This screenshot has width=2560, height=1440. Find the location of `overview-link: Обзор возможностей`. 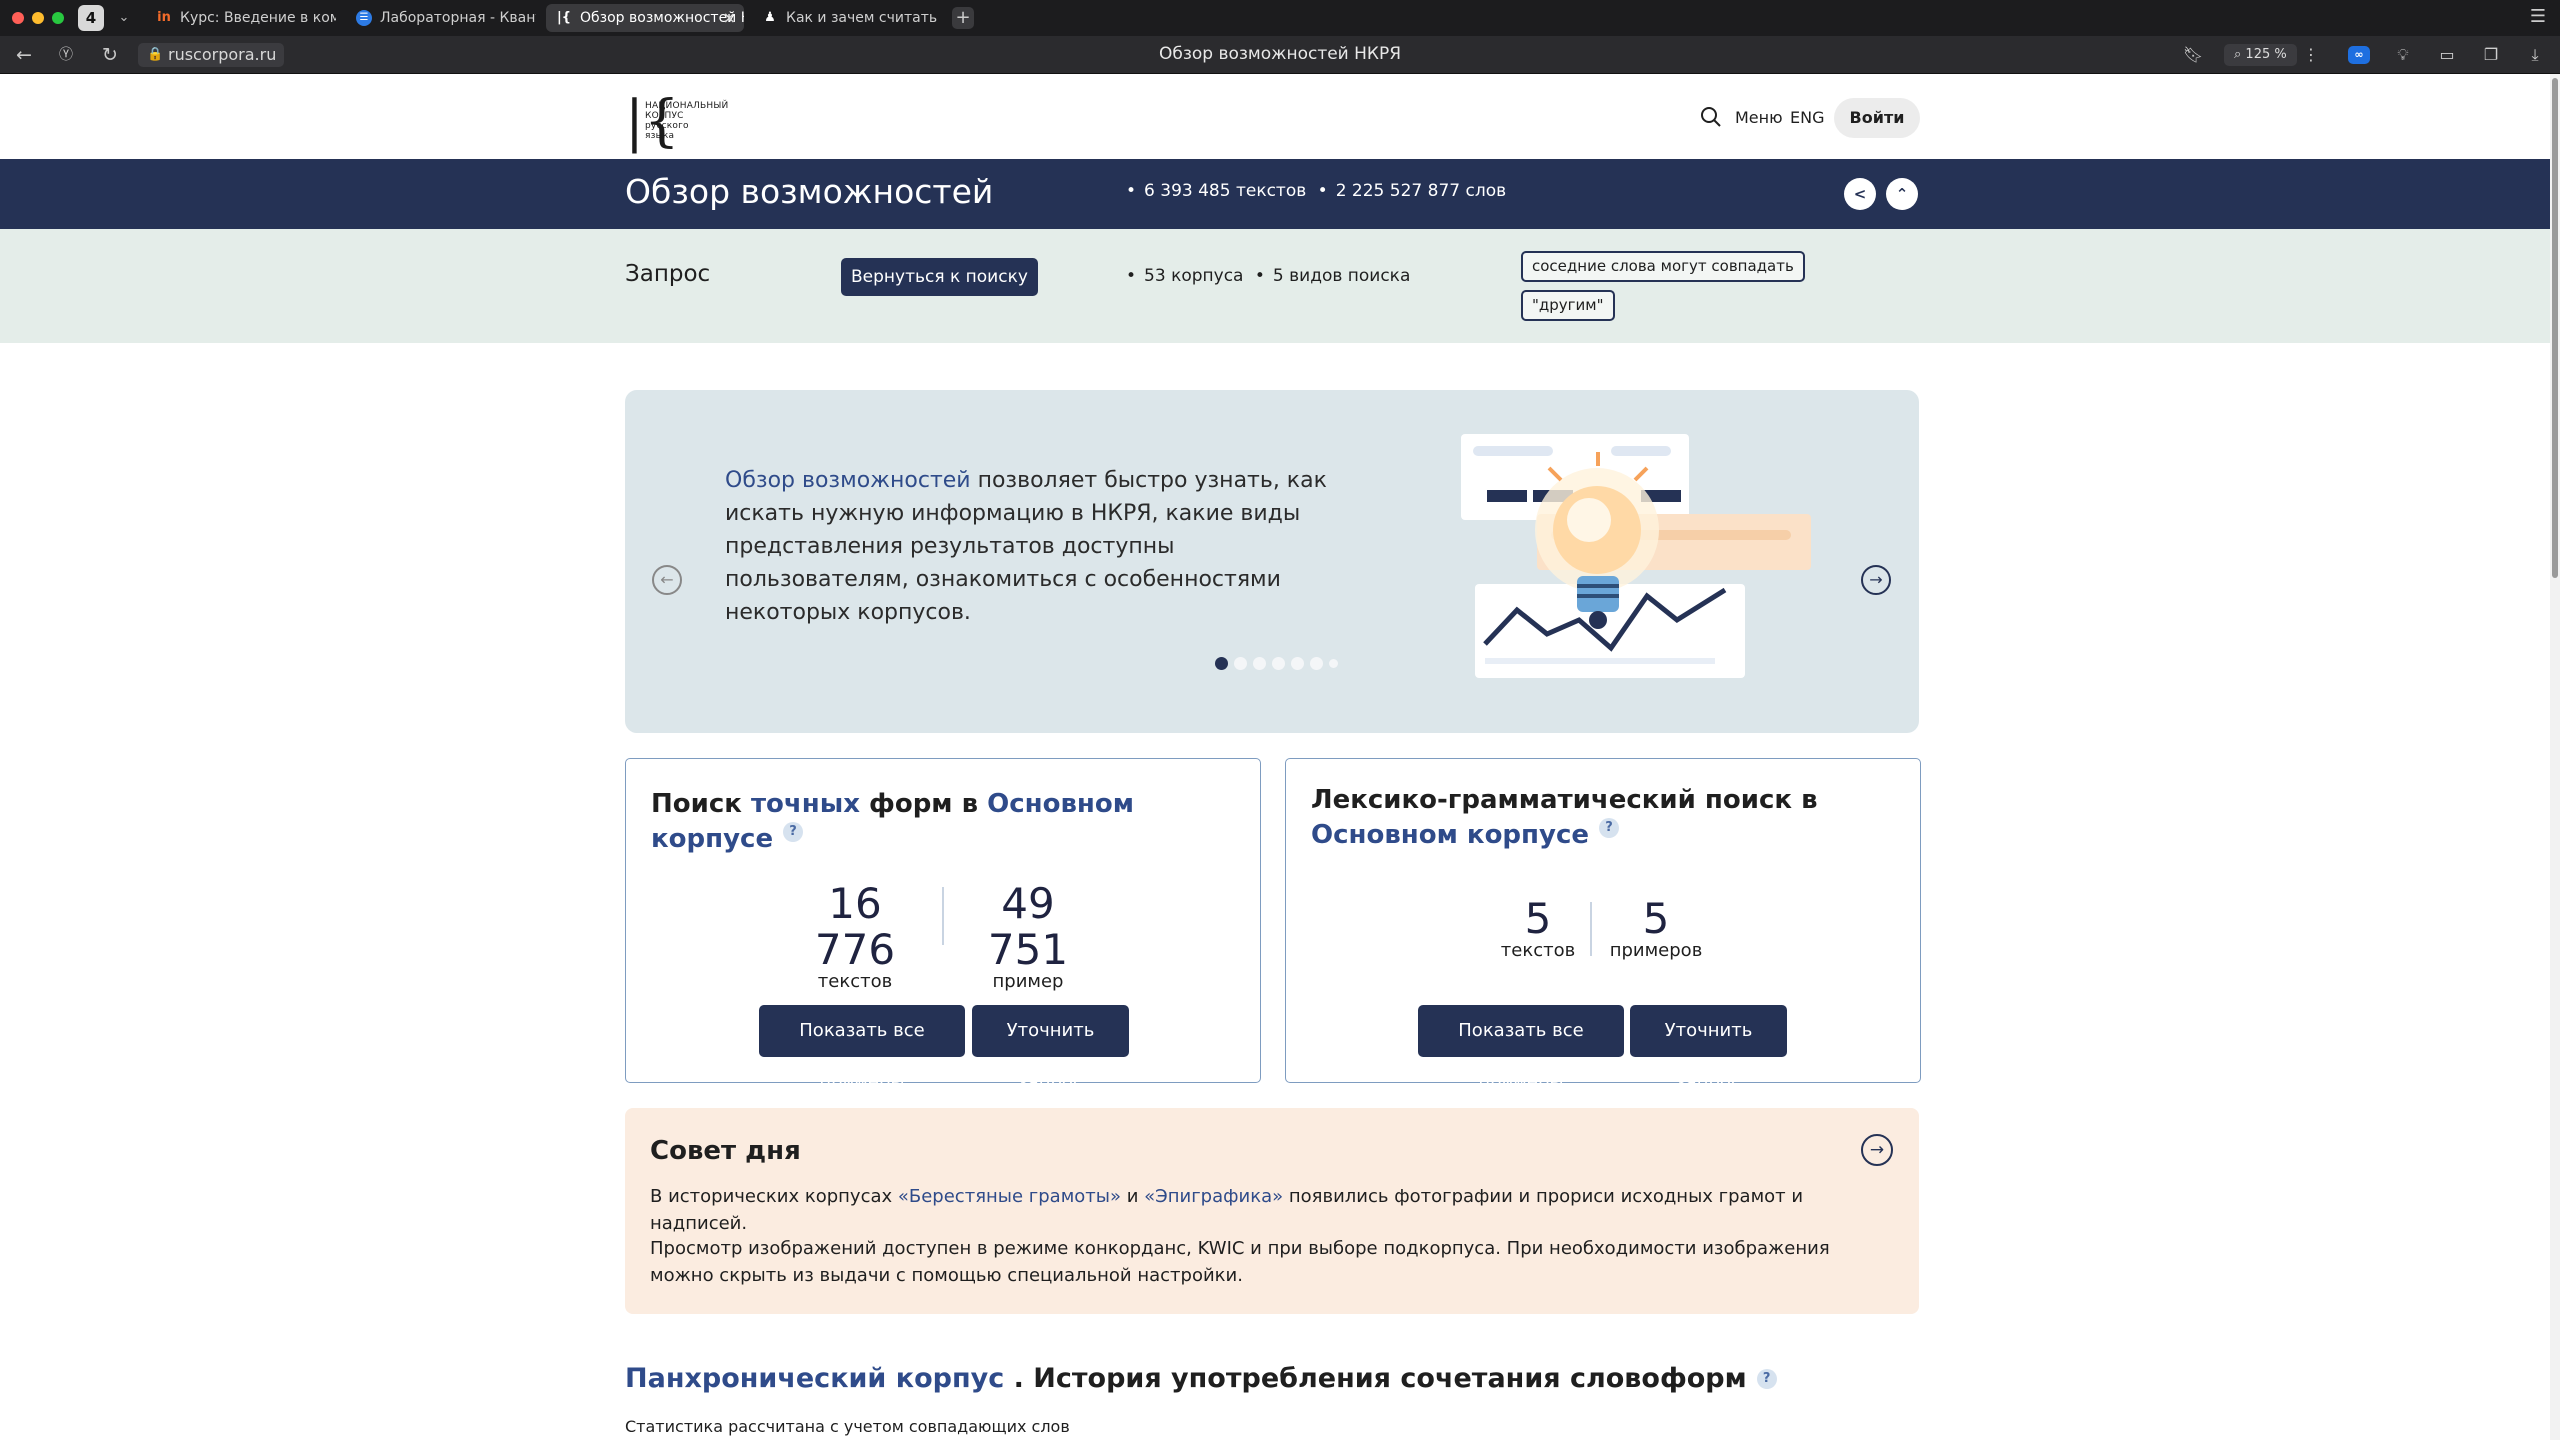

overview-link: Обзор возможностей is located at coordinates (848, 480).